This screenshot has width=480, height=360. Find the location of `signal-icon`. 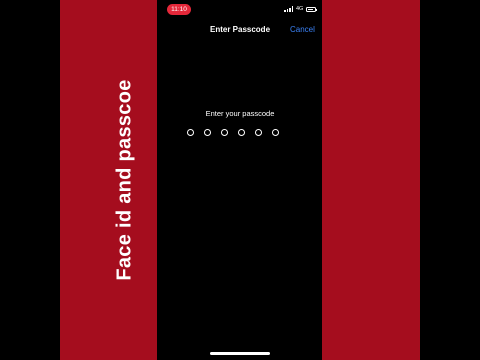

signal-icon is located at coordinates (288, 9).